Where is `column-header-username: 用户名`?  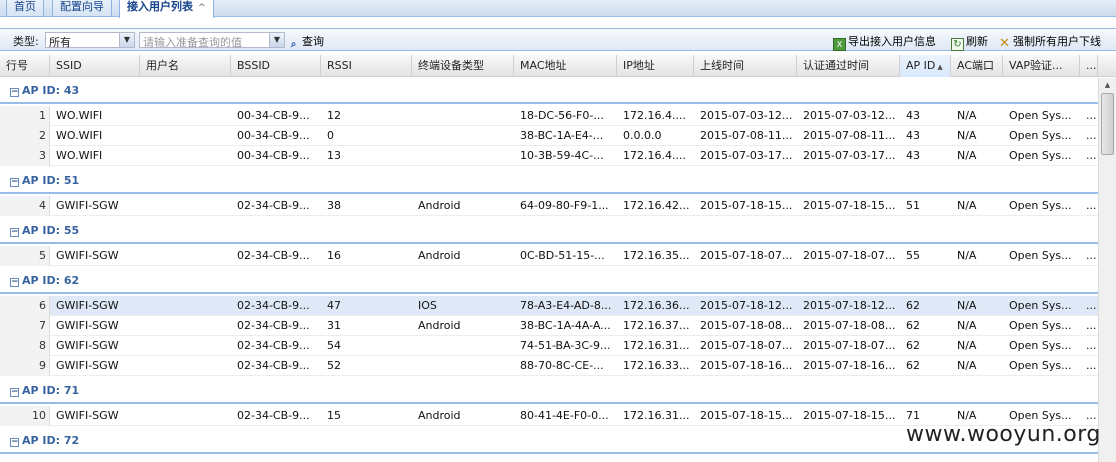
column-header-username: 用户名 is located at coordinates (185, 66).